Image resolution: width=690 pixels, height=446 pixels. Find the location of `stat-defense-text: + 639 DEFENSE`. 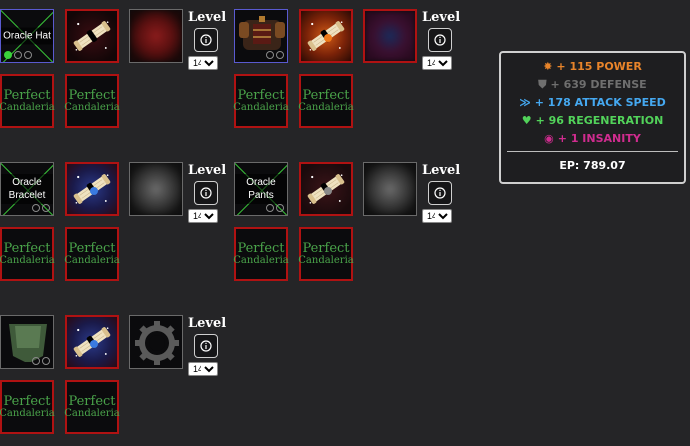

stat-defense-text: + 639 DEFENSE is located at coordinates (598, 84).